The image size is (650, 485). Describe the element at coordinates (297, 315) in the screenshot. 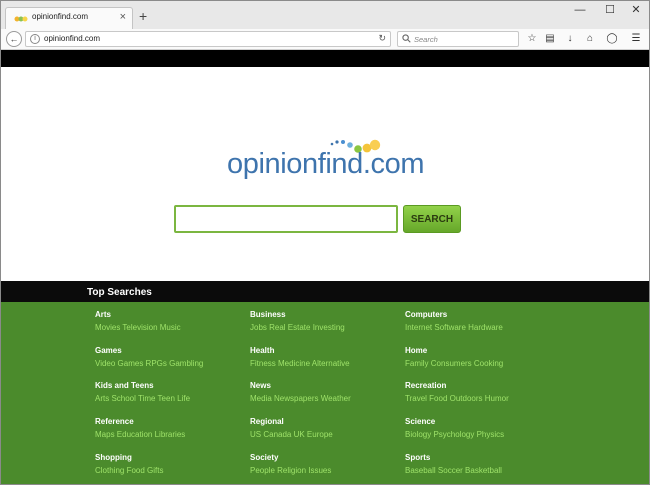

I see `category-title: Business` at that location.